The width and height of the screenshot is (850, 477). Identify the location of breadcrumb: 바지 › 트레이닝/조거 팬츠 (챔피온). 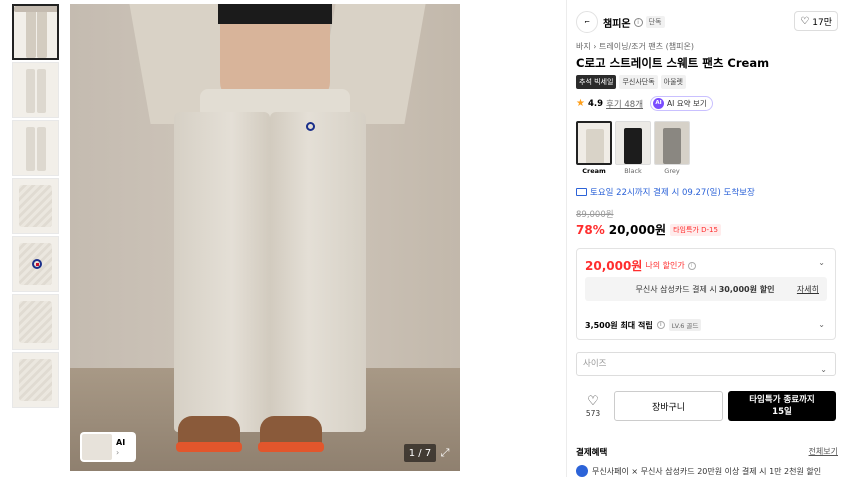
(635, 46).